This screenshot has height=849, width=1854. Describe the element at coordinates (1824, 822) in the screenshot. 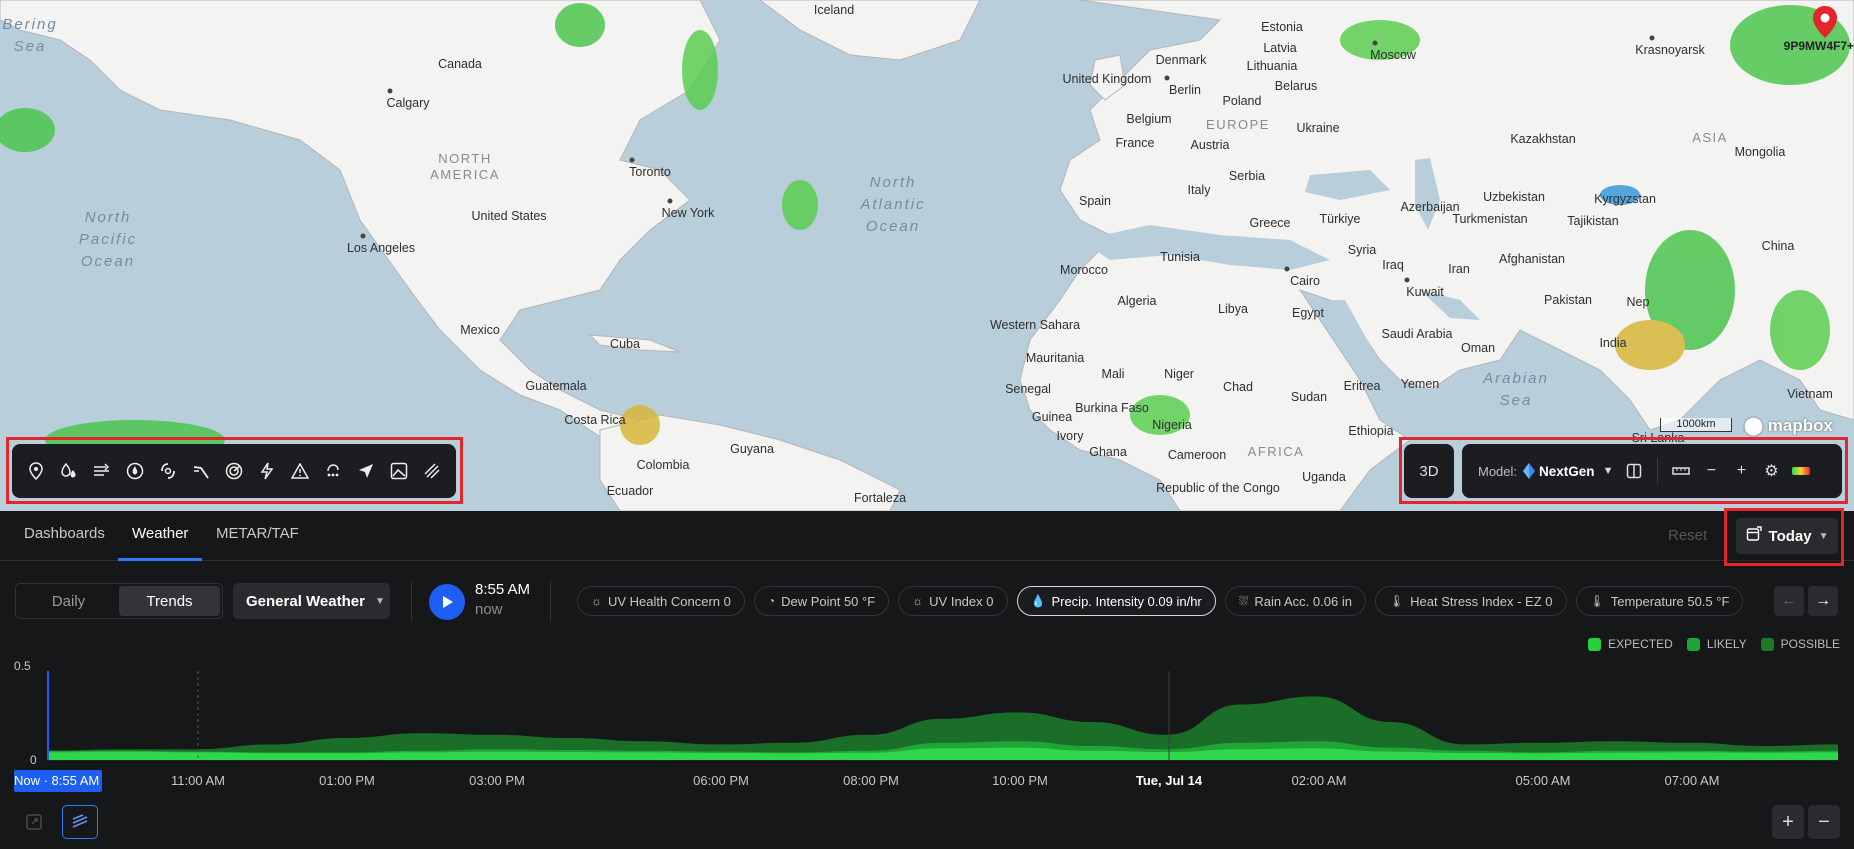

I see `chart-zoom-out-button: −` at that location.